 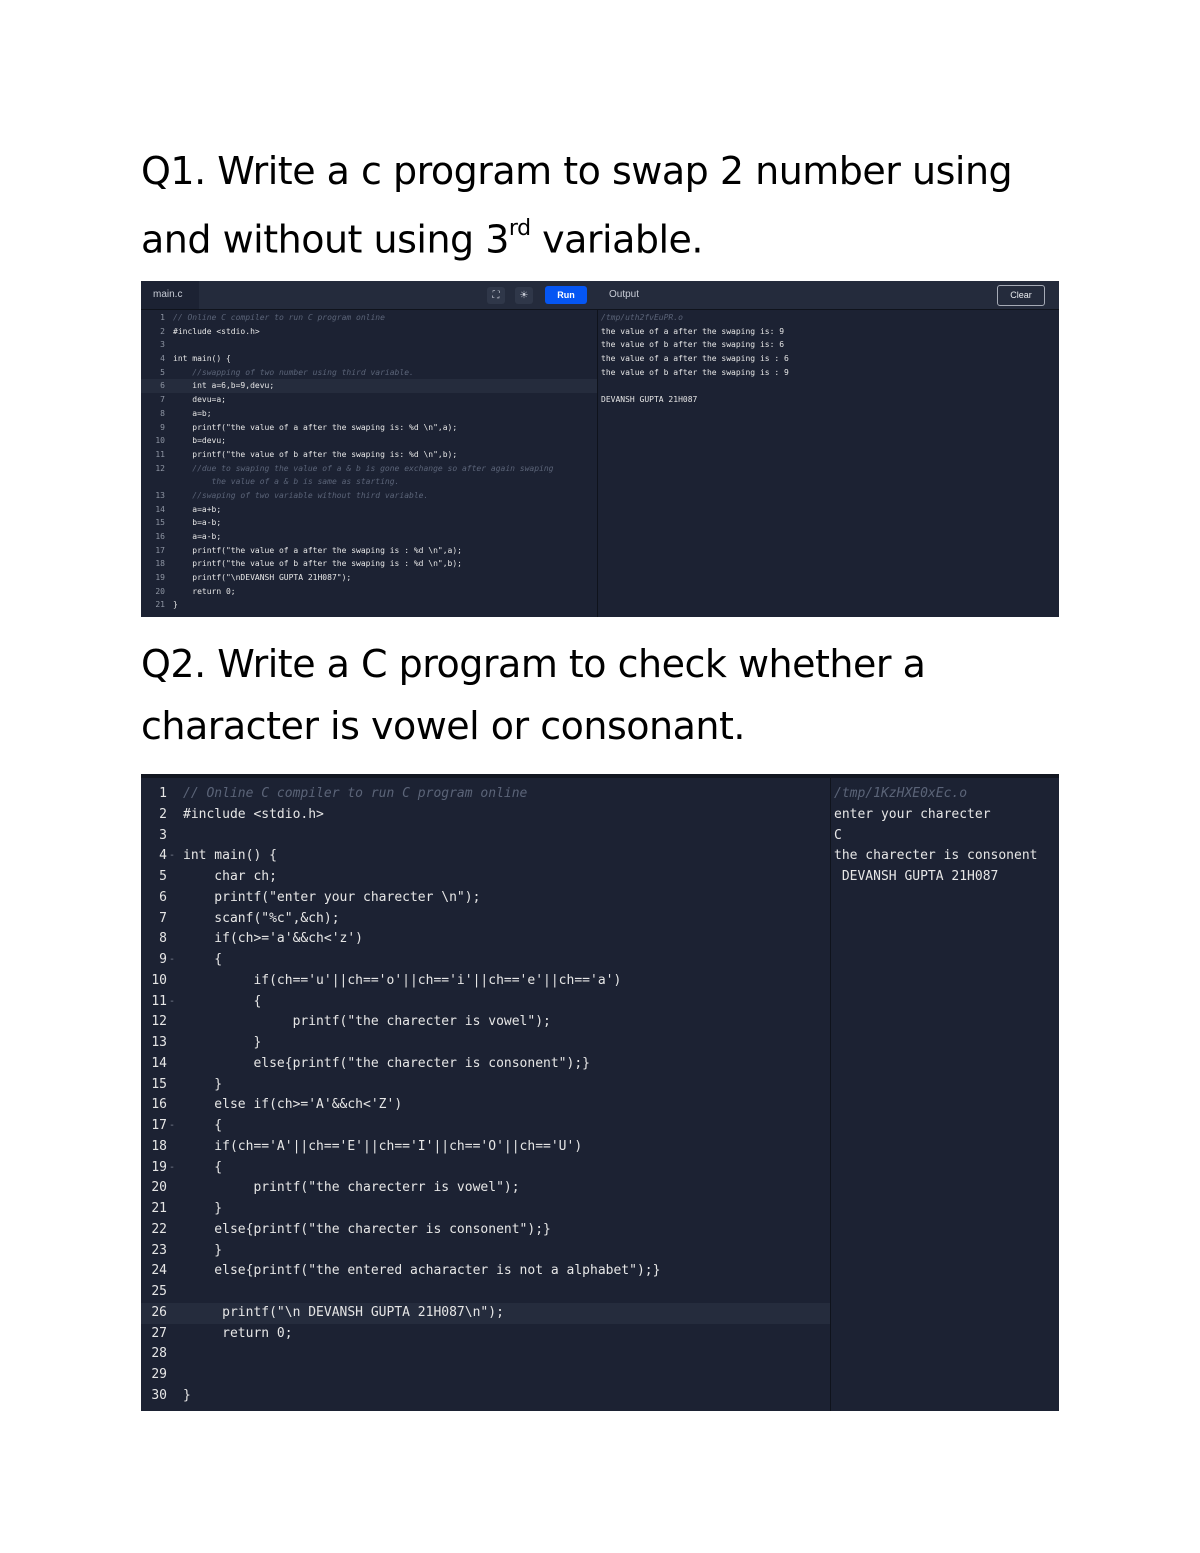 I want to click on code-text: printf("the charecter is vowel");, so click(x=367, y=1022).